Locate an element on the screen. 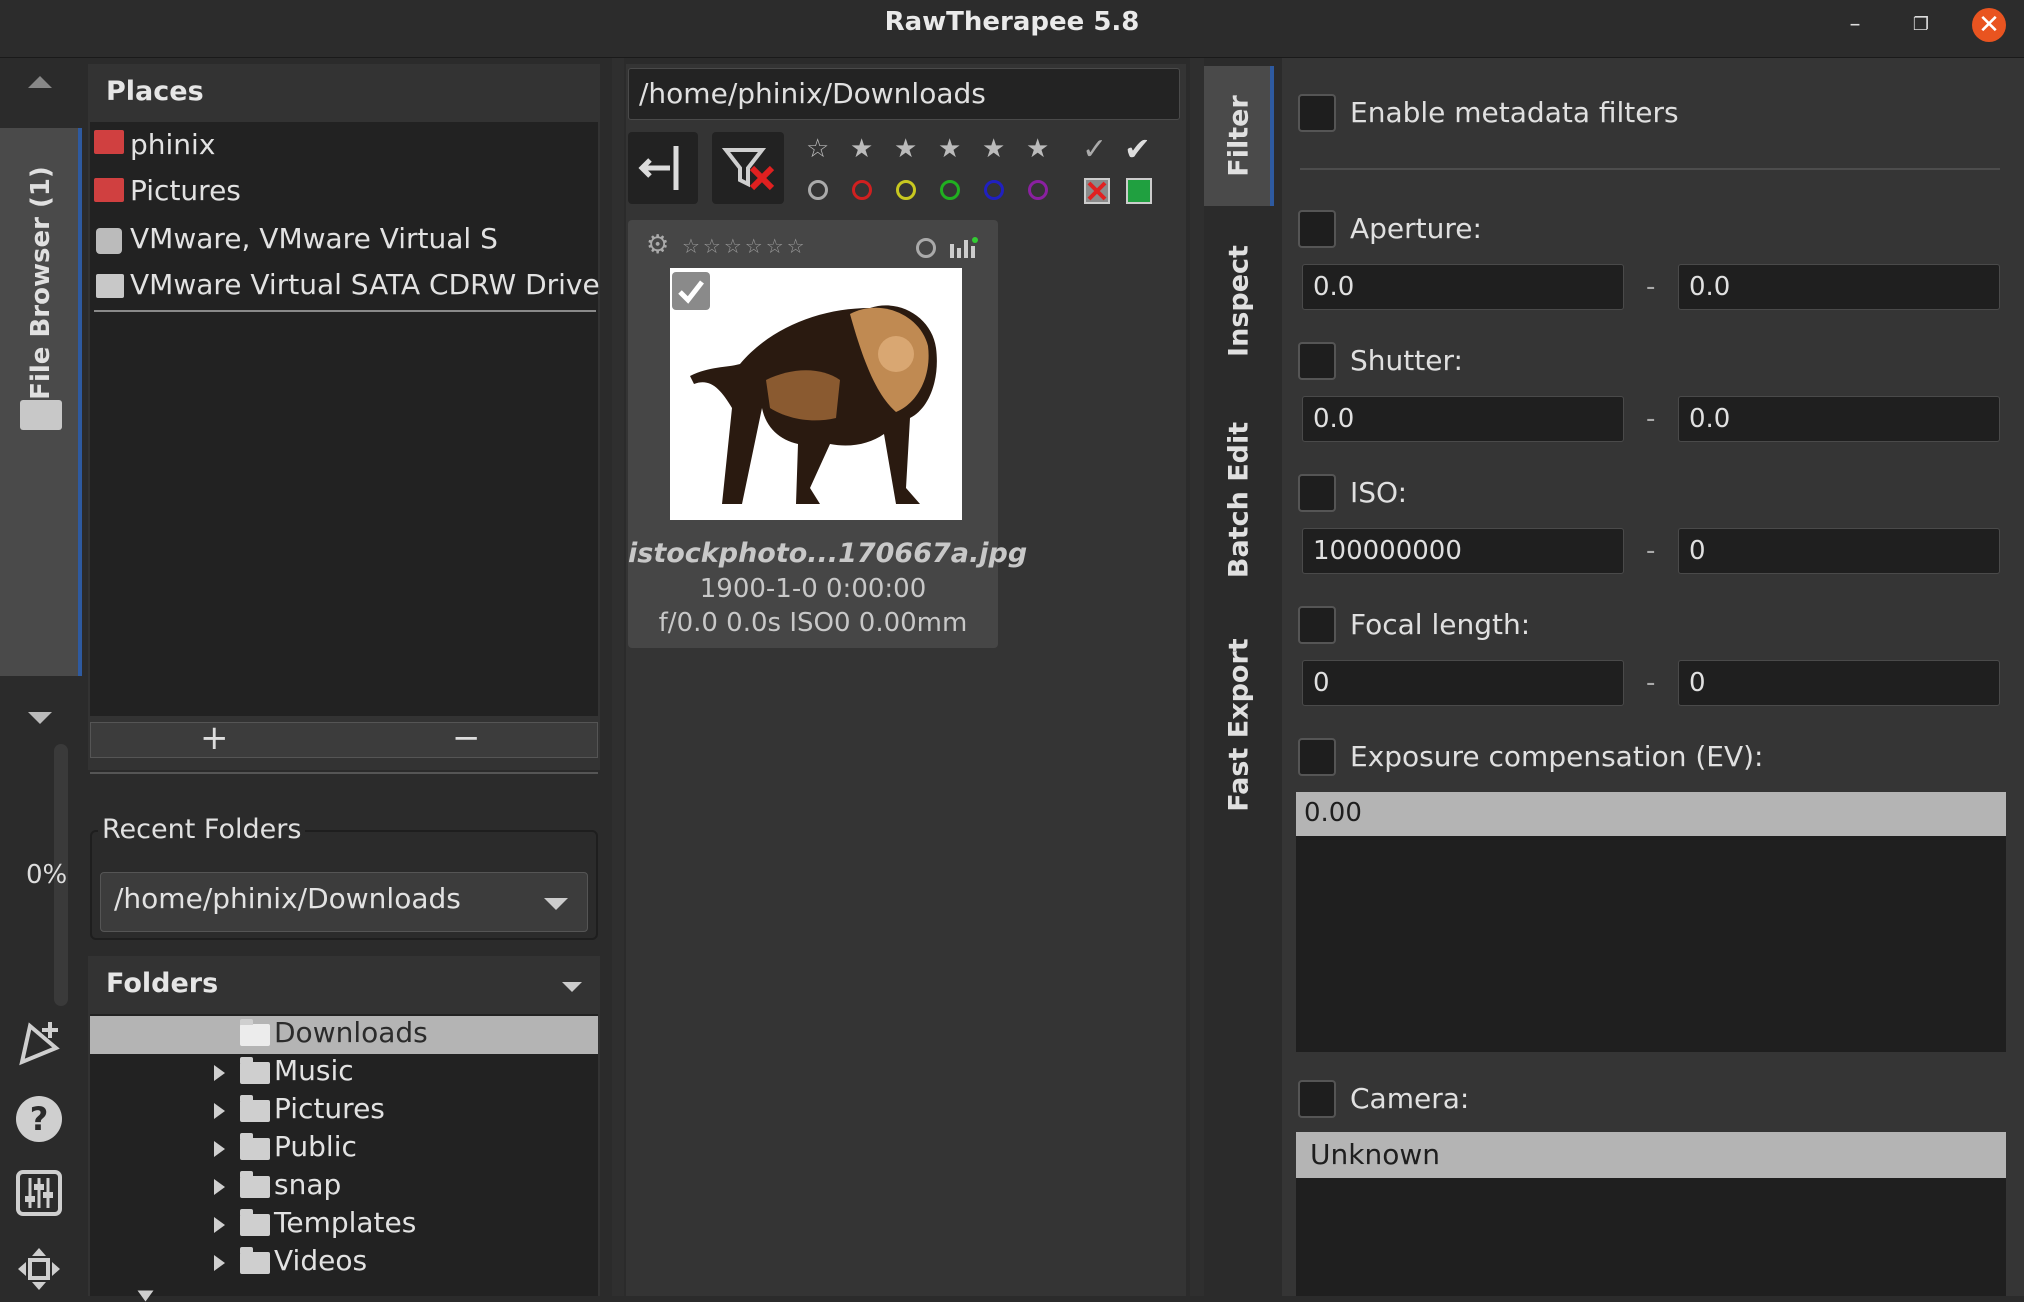 This screenshot has width=2024, height=1302. shutter-max-input: 0.0 is located at coordinates (1839, 419).